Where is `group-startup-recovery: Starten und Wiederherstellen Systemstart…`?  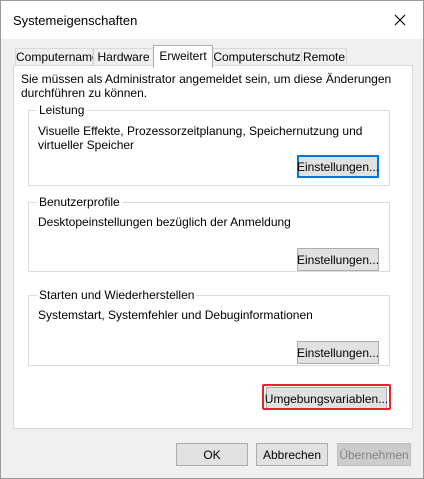 group-startup-recovery: Starten und Wiederherstellen Systemstart… is located at coordinates (209, 327).